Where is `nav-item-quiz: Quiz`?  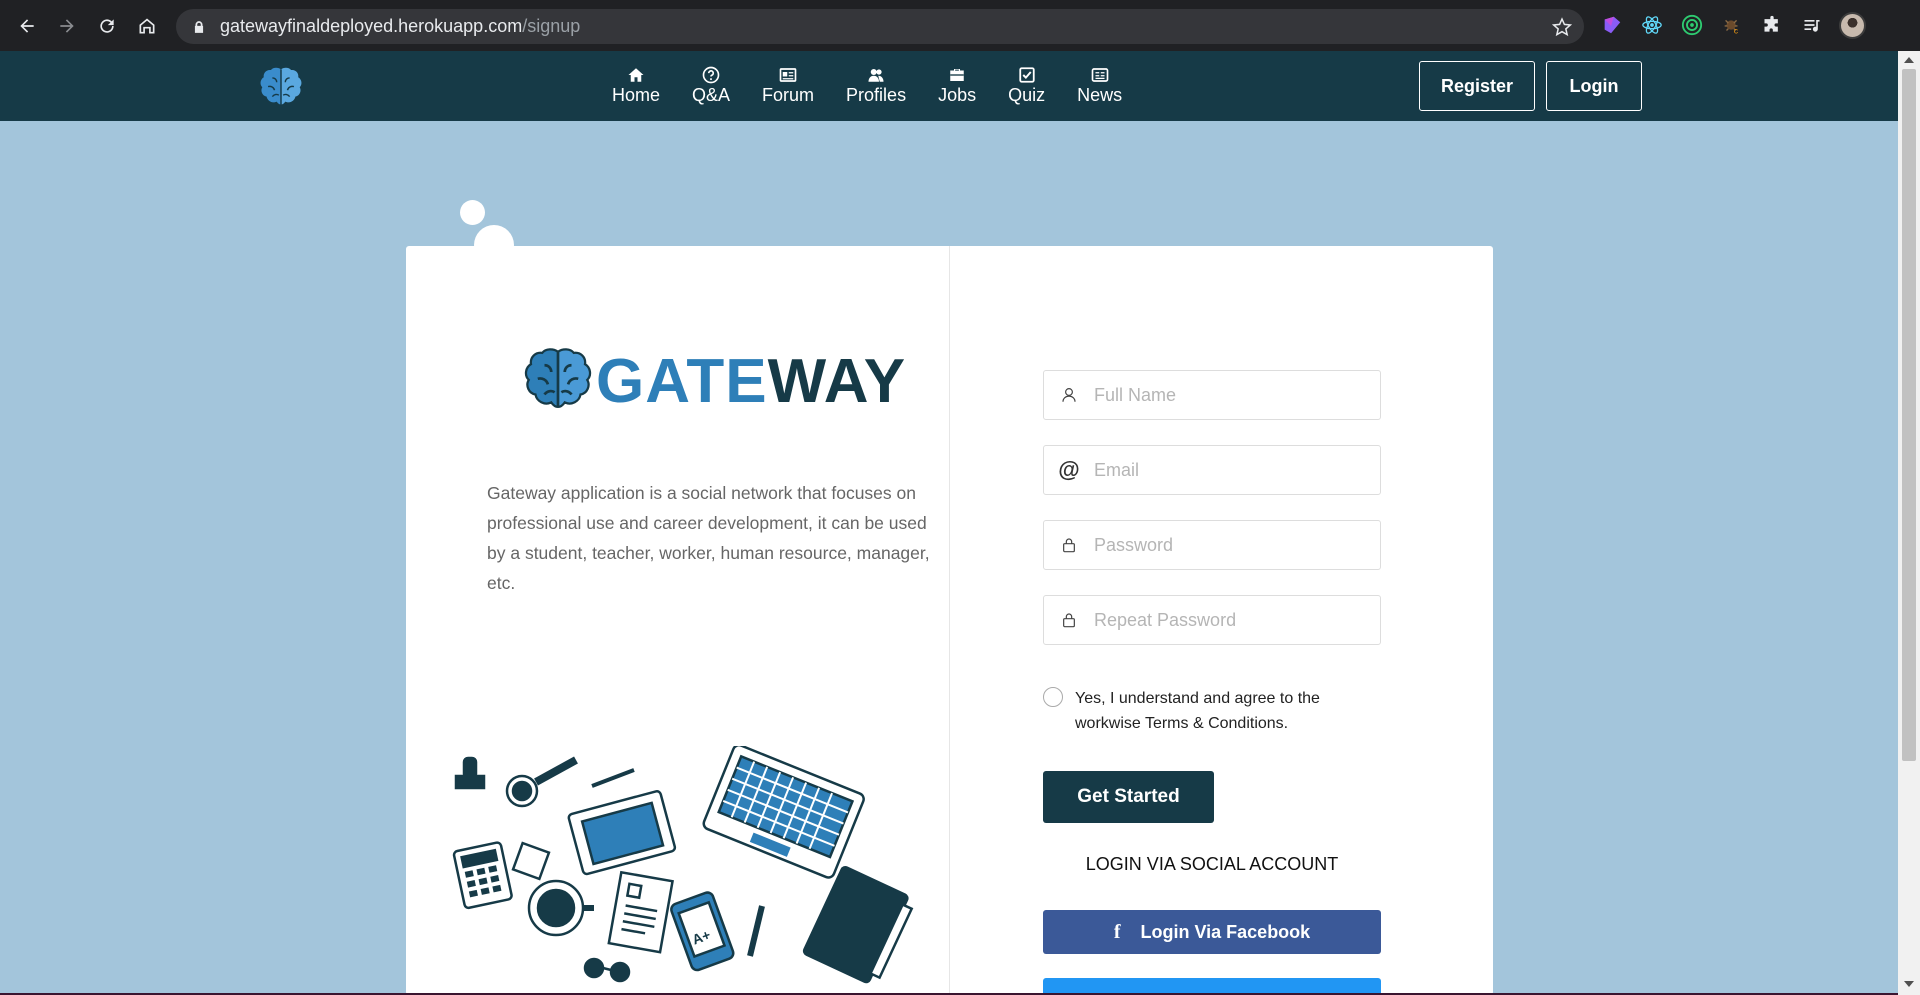 nav-item-quiz: Quiz is located at coordinates (1026, 86).